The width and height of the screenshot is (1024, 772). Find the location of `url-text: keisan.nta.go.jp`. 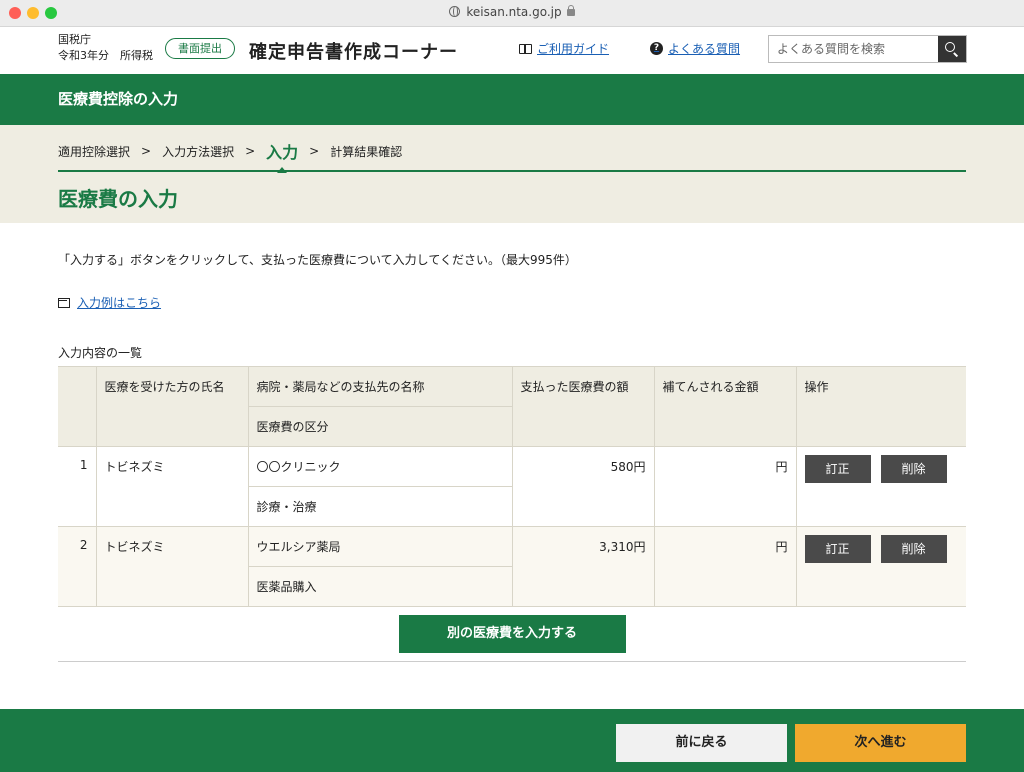

url-text: keisan.nta.go.jp is located at coordinates (514, 12).